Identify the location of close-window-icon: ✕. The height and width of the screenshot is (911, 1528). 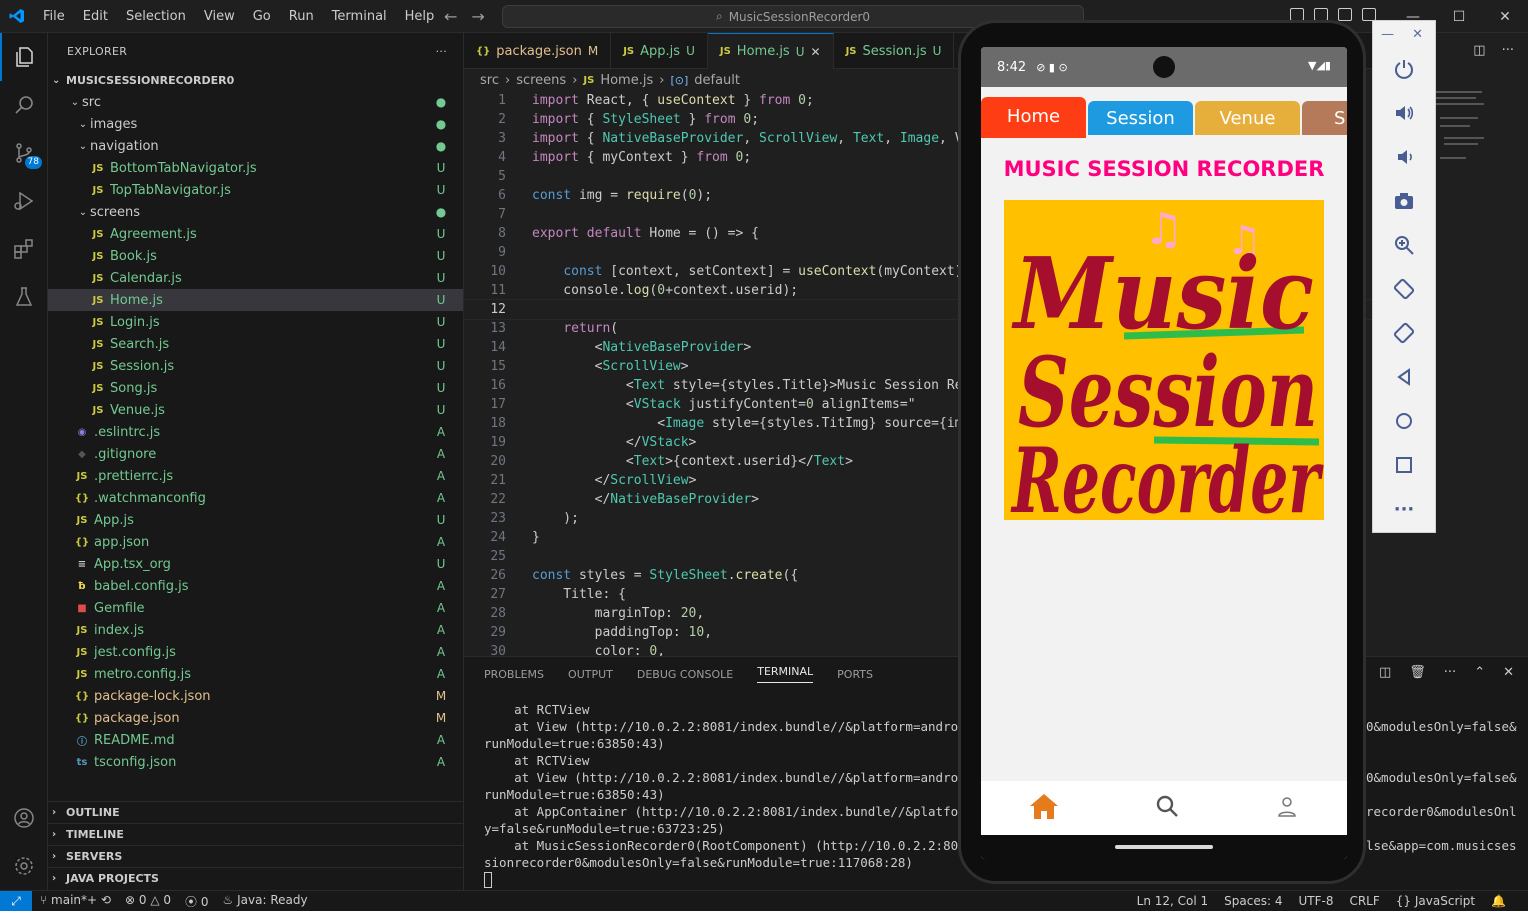
(1505, 16).